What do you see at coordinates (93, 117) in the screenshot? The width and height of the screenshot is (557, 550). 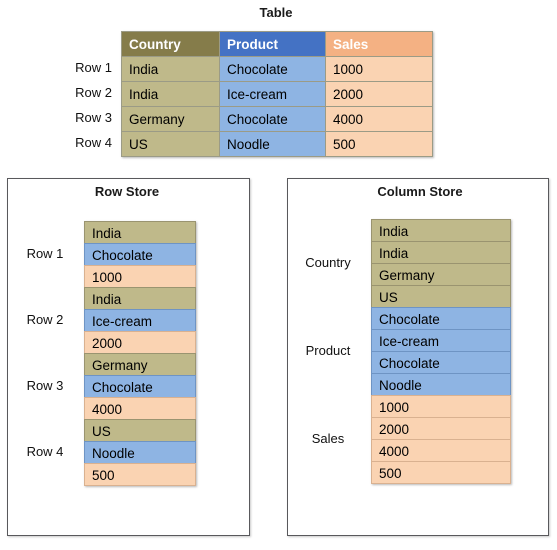 I see `table-row-label-3: Row 3` at bounding box center [93, 117].